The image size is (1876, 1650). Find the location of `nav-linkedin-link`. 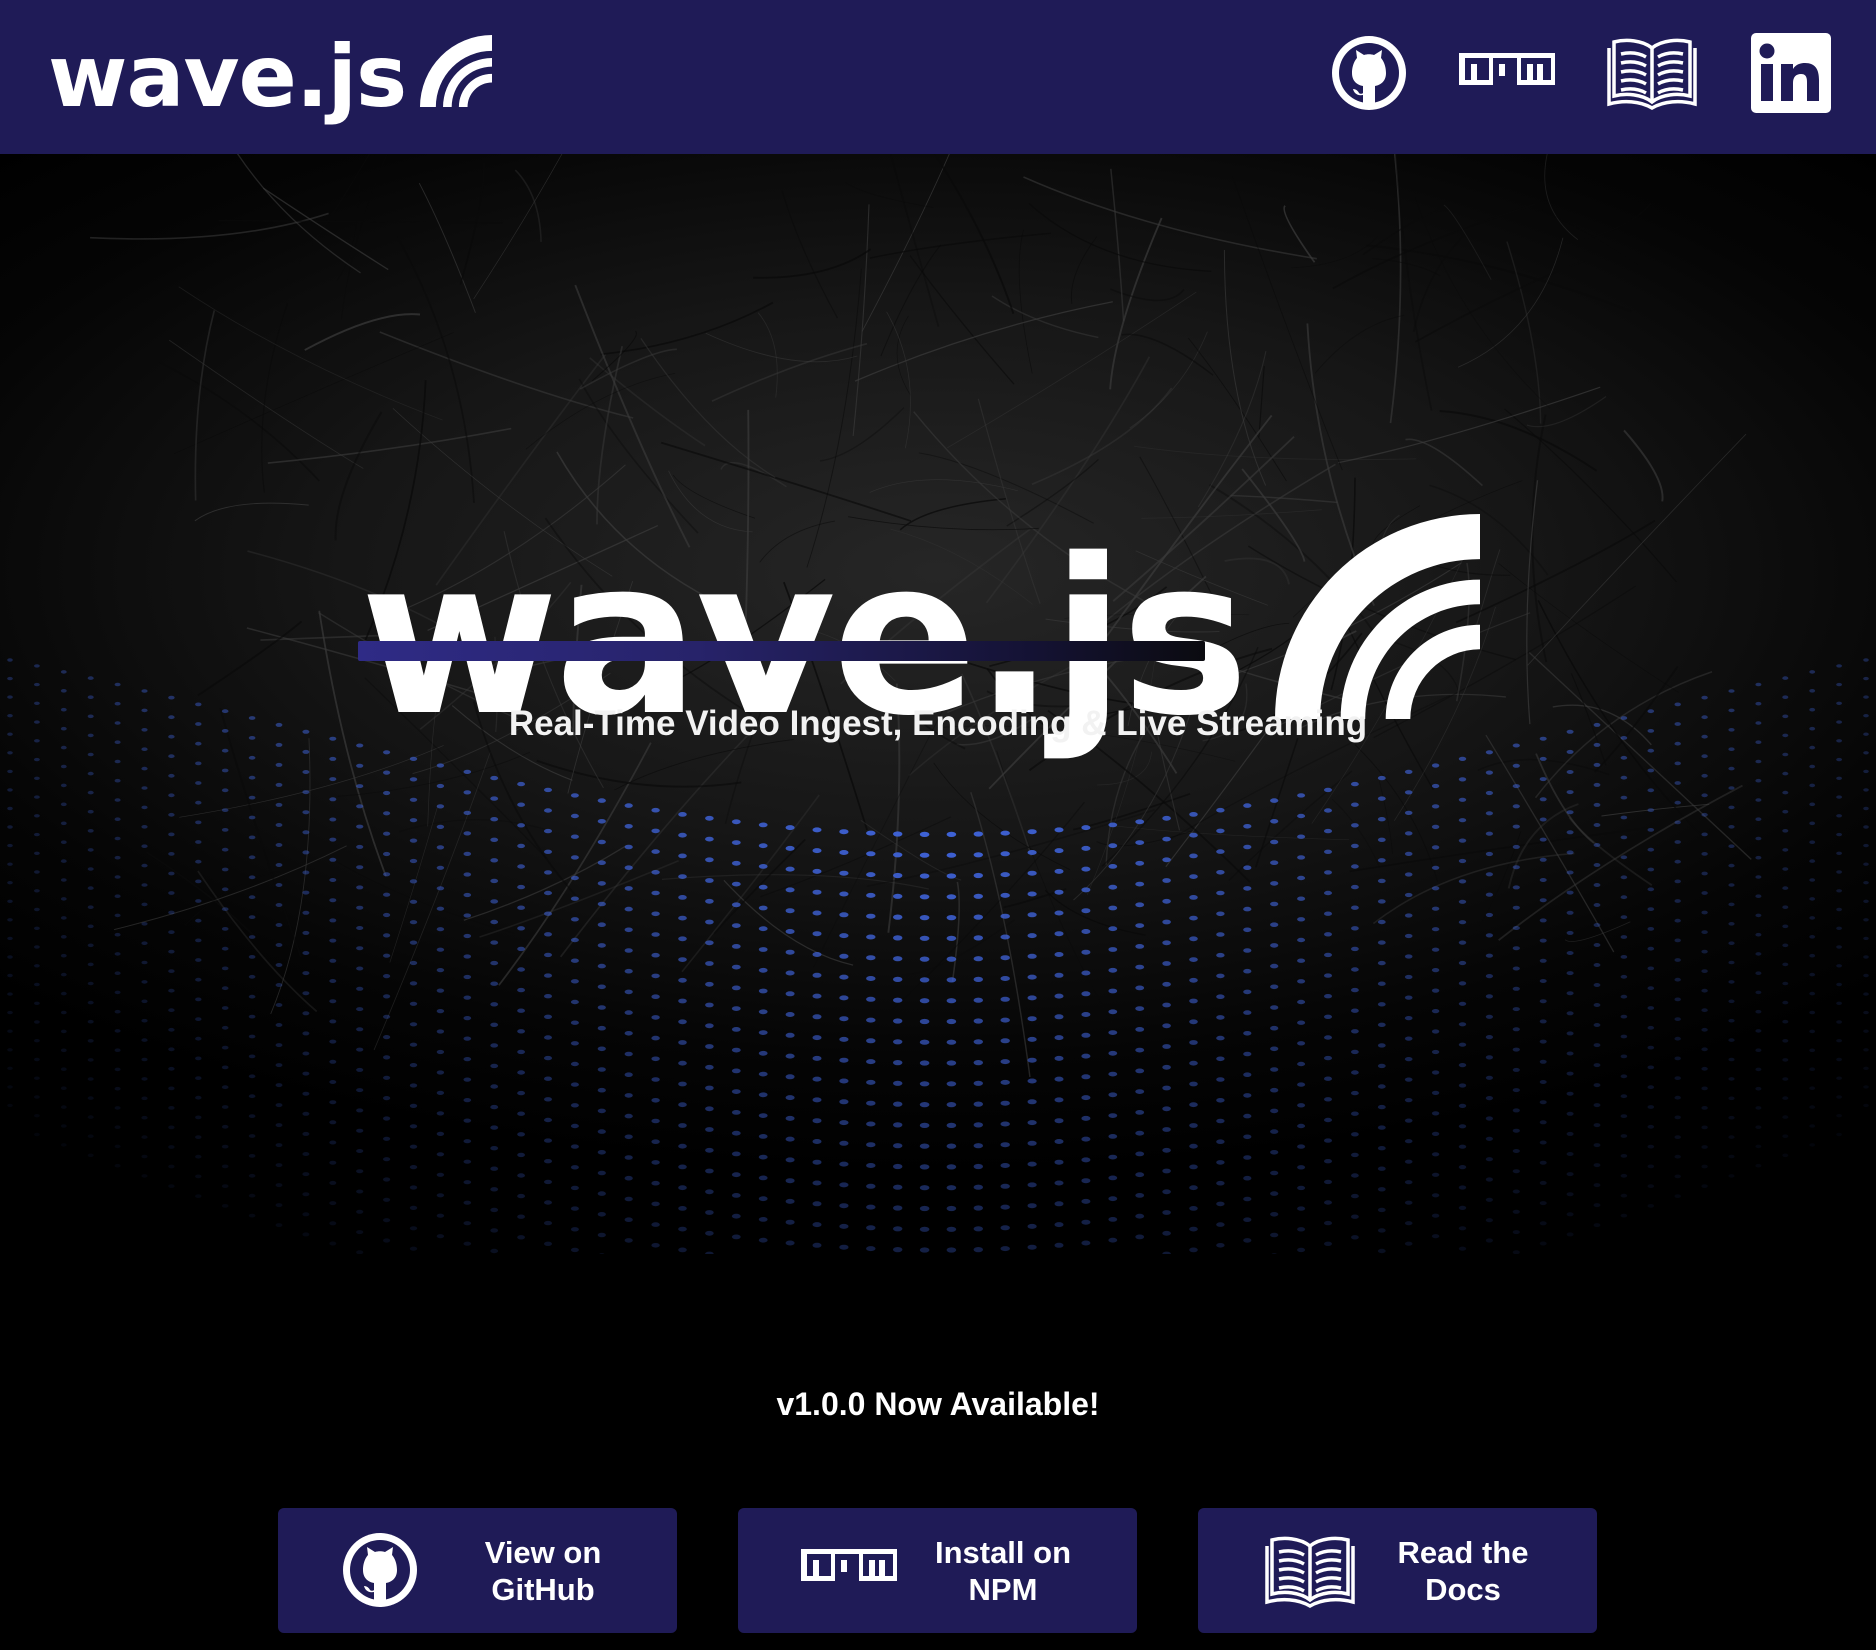

nav-linkedin-link is located at coordinates (1791, 73).